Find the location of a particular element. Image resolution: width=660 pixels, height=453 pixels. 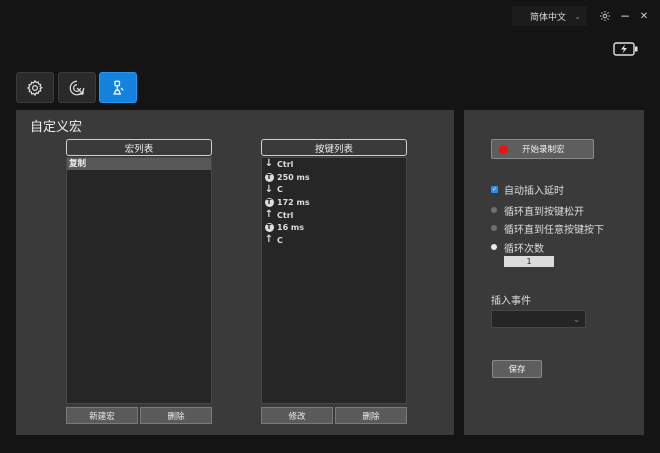

close-icon: ✕ is located at coordinates (644, 16).